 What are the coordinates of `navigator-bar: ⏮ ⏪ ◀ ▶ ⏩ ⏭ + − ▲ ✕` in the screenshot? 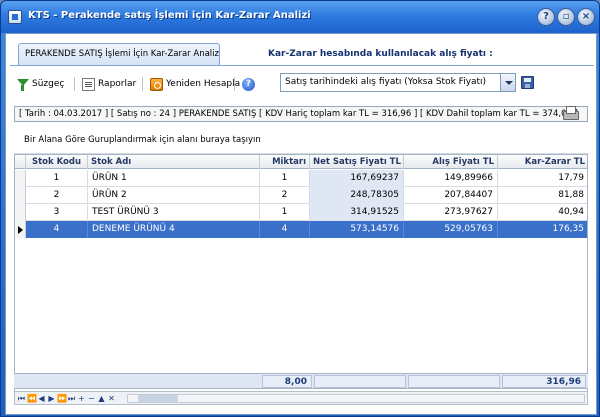 It's located at (301, 398).